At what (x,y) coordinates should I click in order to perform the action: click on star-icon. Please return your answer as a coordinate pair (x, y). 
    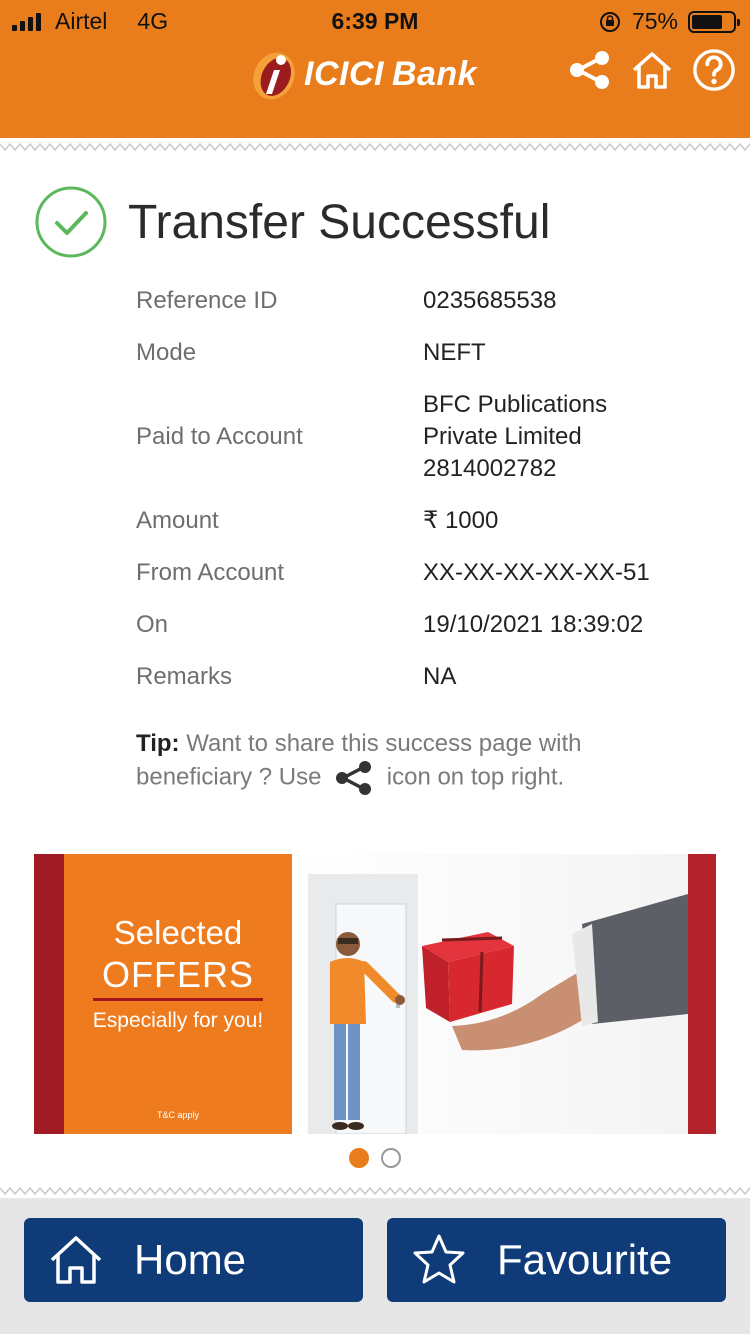
    Looking at the image, I should click on (439, 1259).